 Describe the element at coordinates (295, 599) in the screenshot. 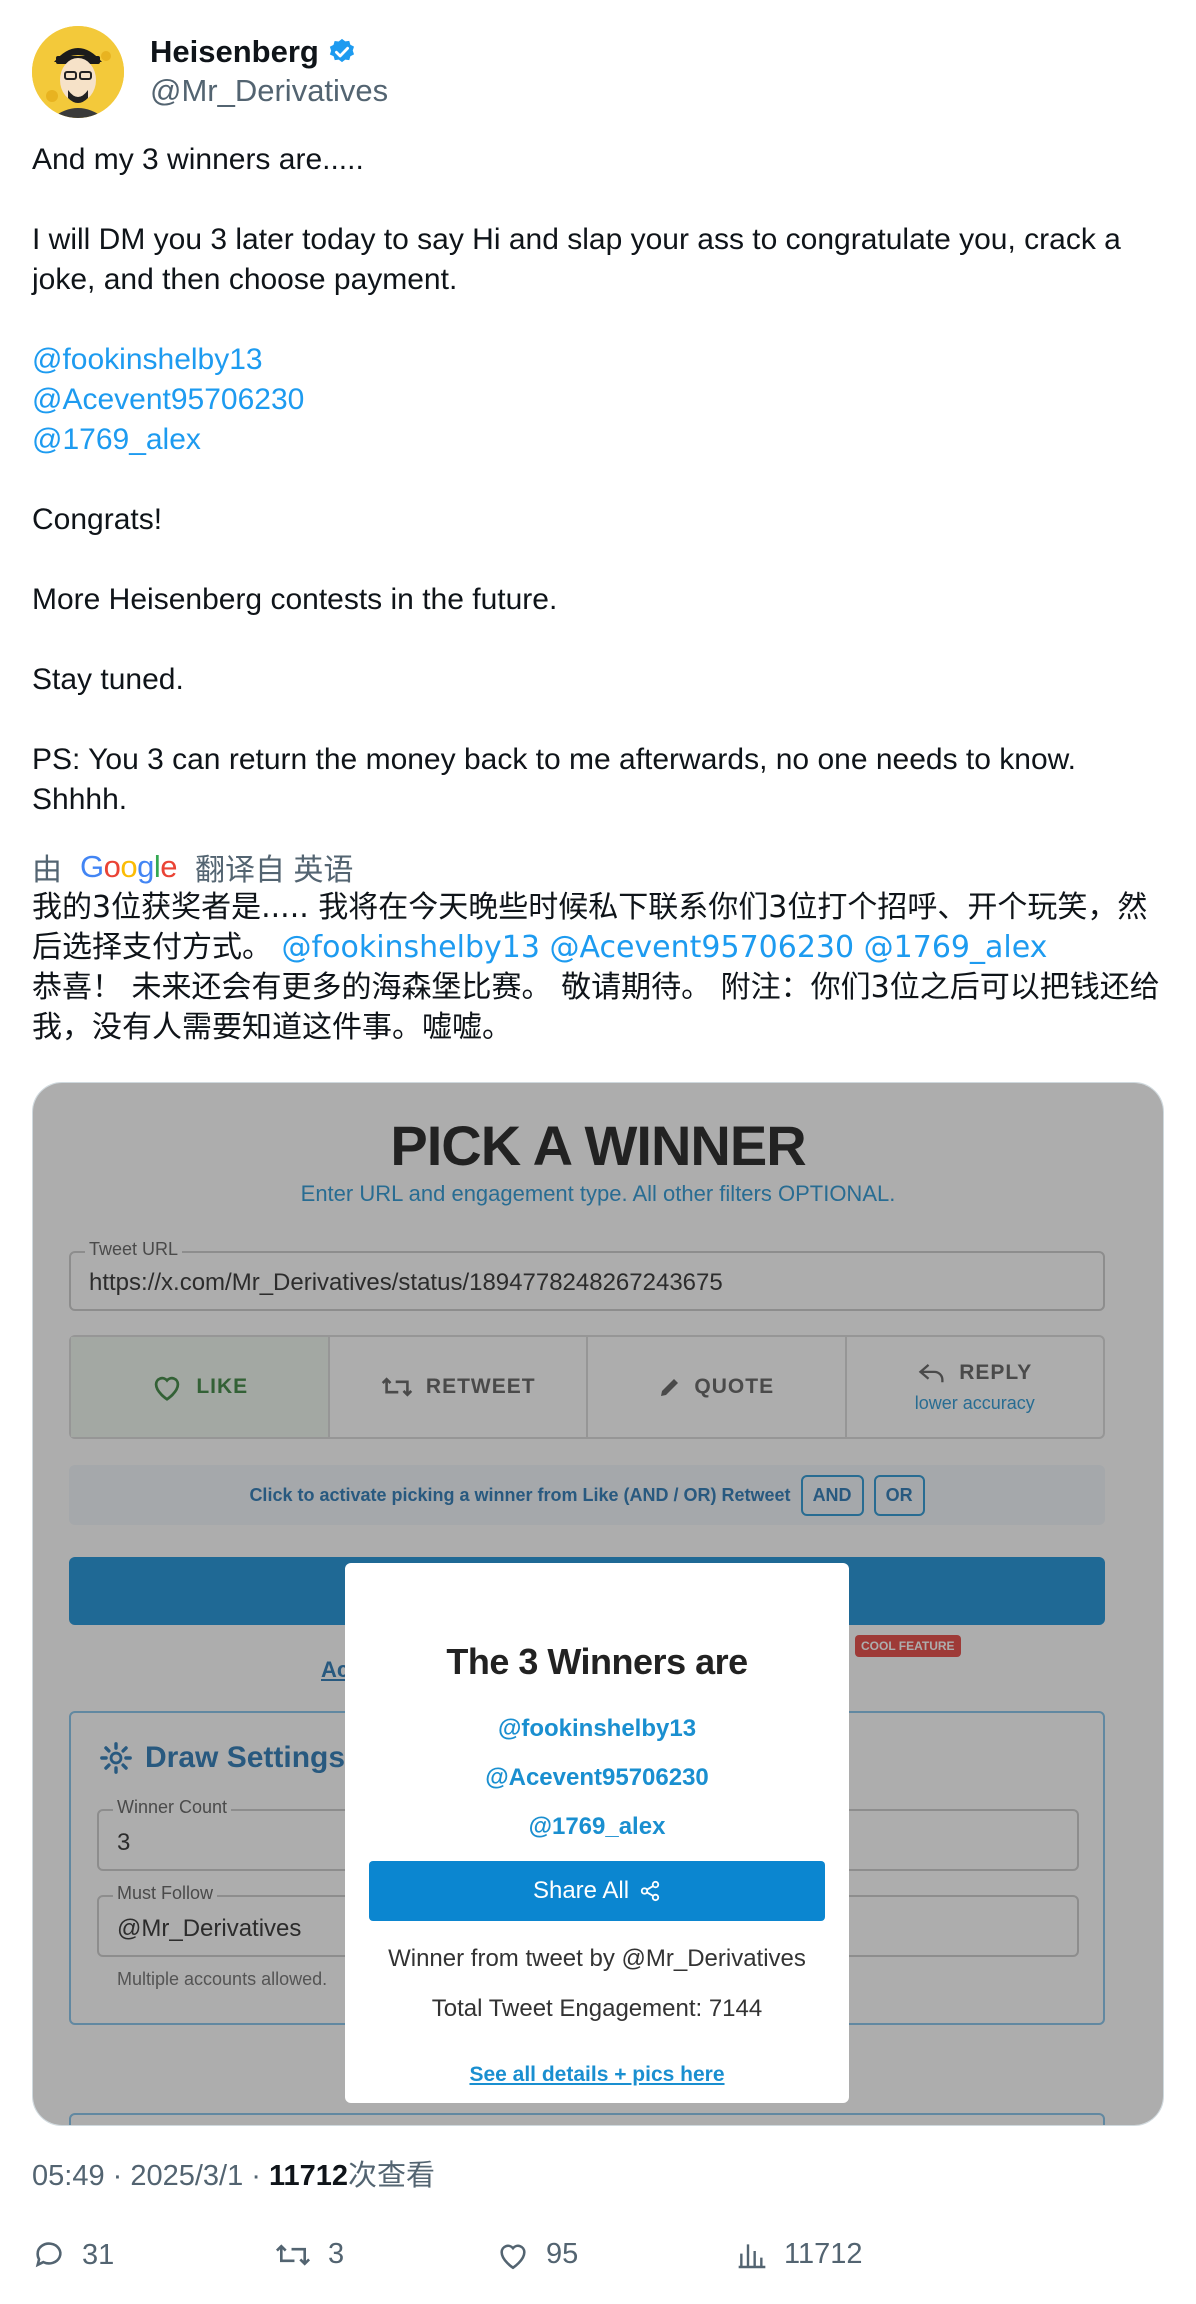

I see `tweet-line-more: More Heisenberg contests in the future.` at that location.